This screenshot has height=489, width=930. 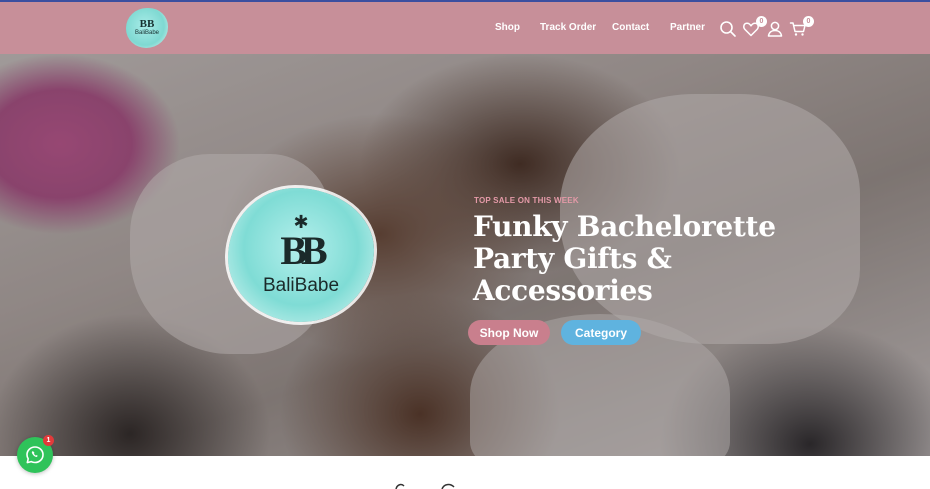 I want to click on user-icon, so click(x=775, y=29).